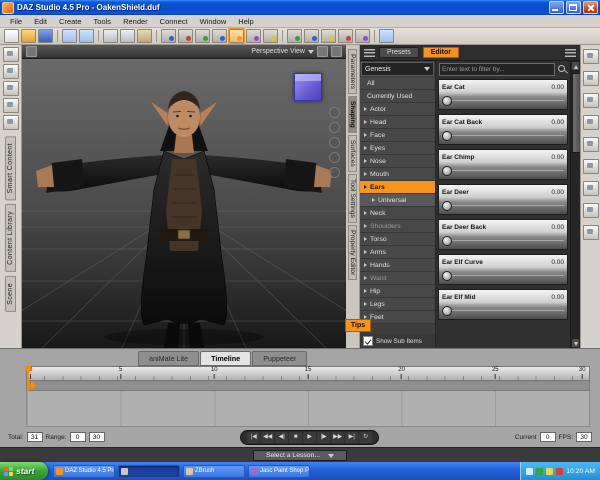  What do you see at coordinates (254, 437) in the screenshot?
I see `go-to-start-button: |◀` at bounding box center [254, 437].